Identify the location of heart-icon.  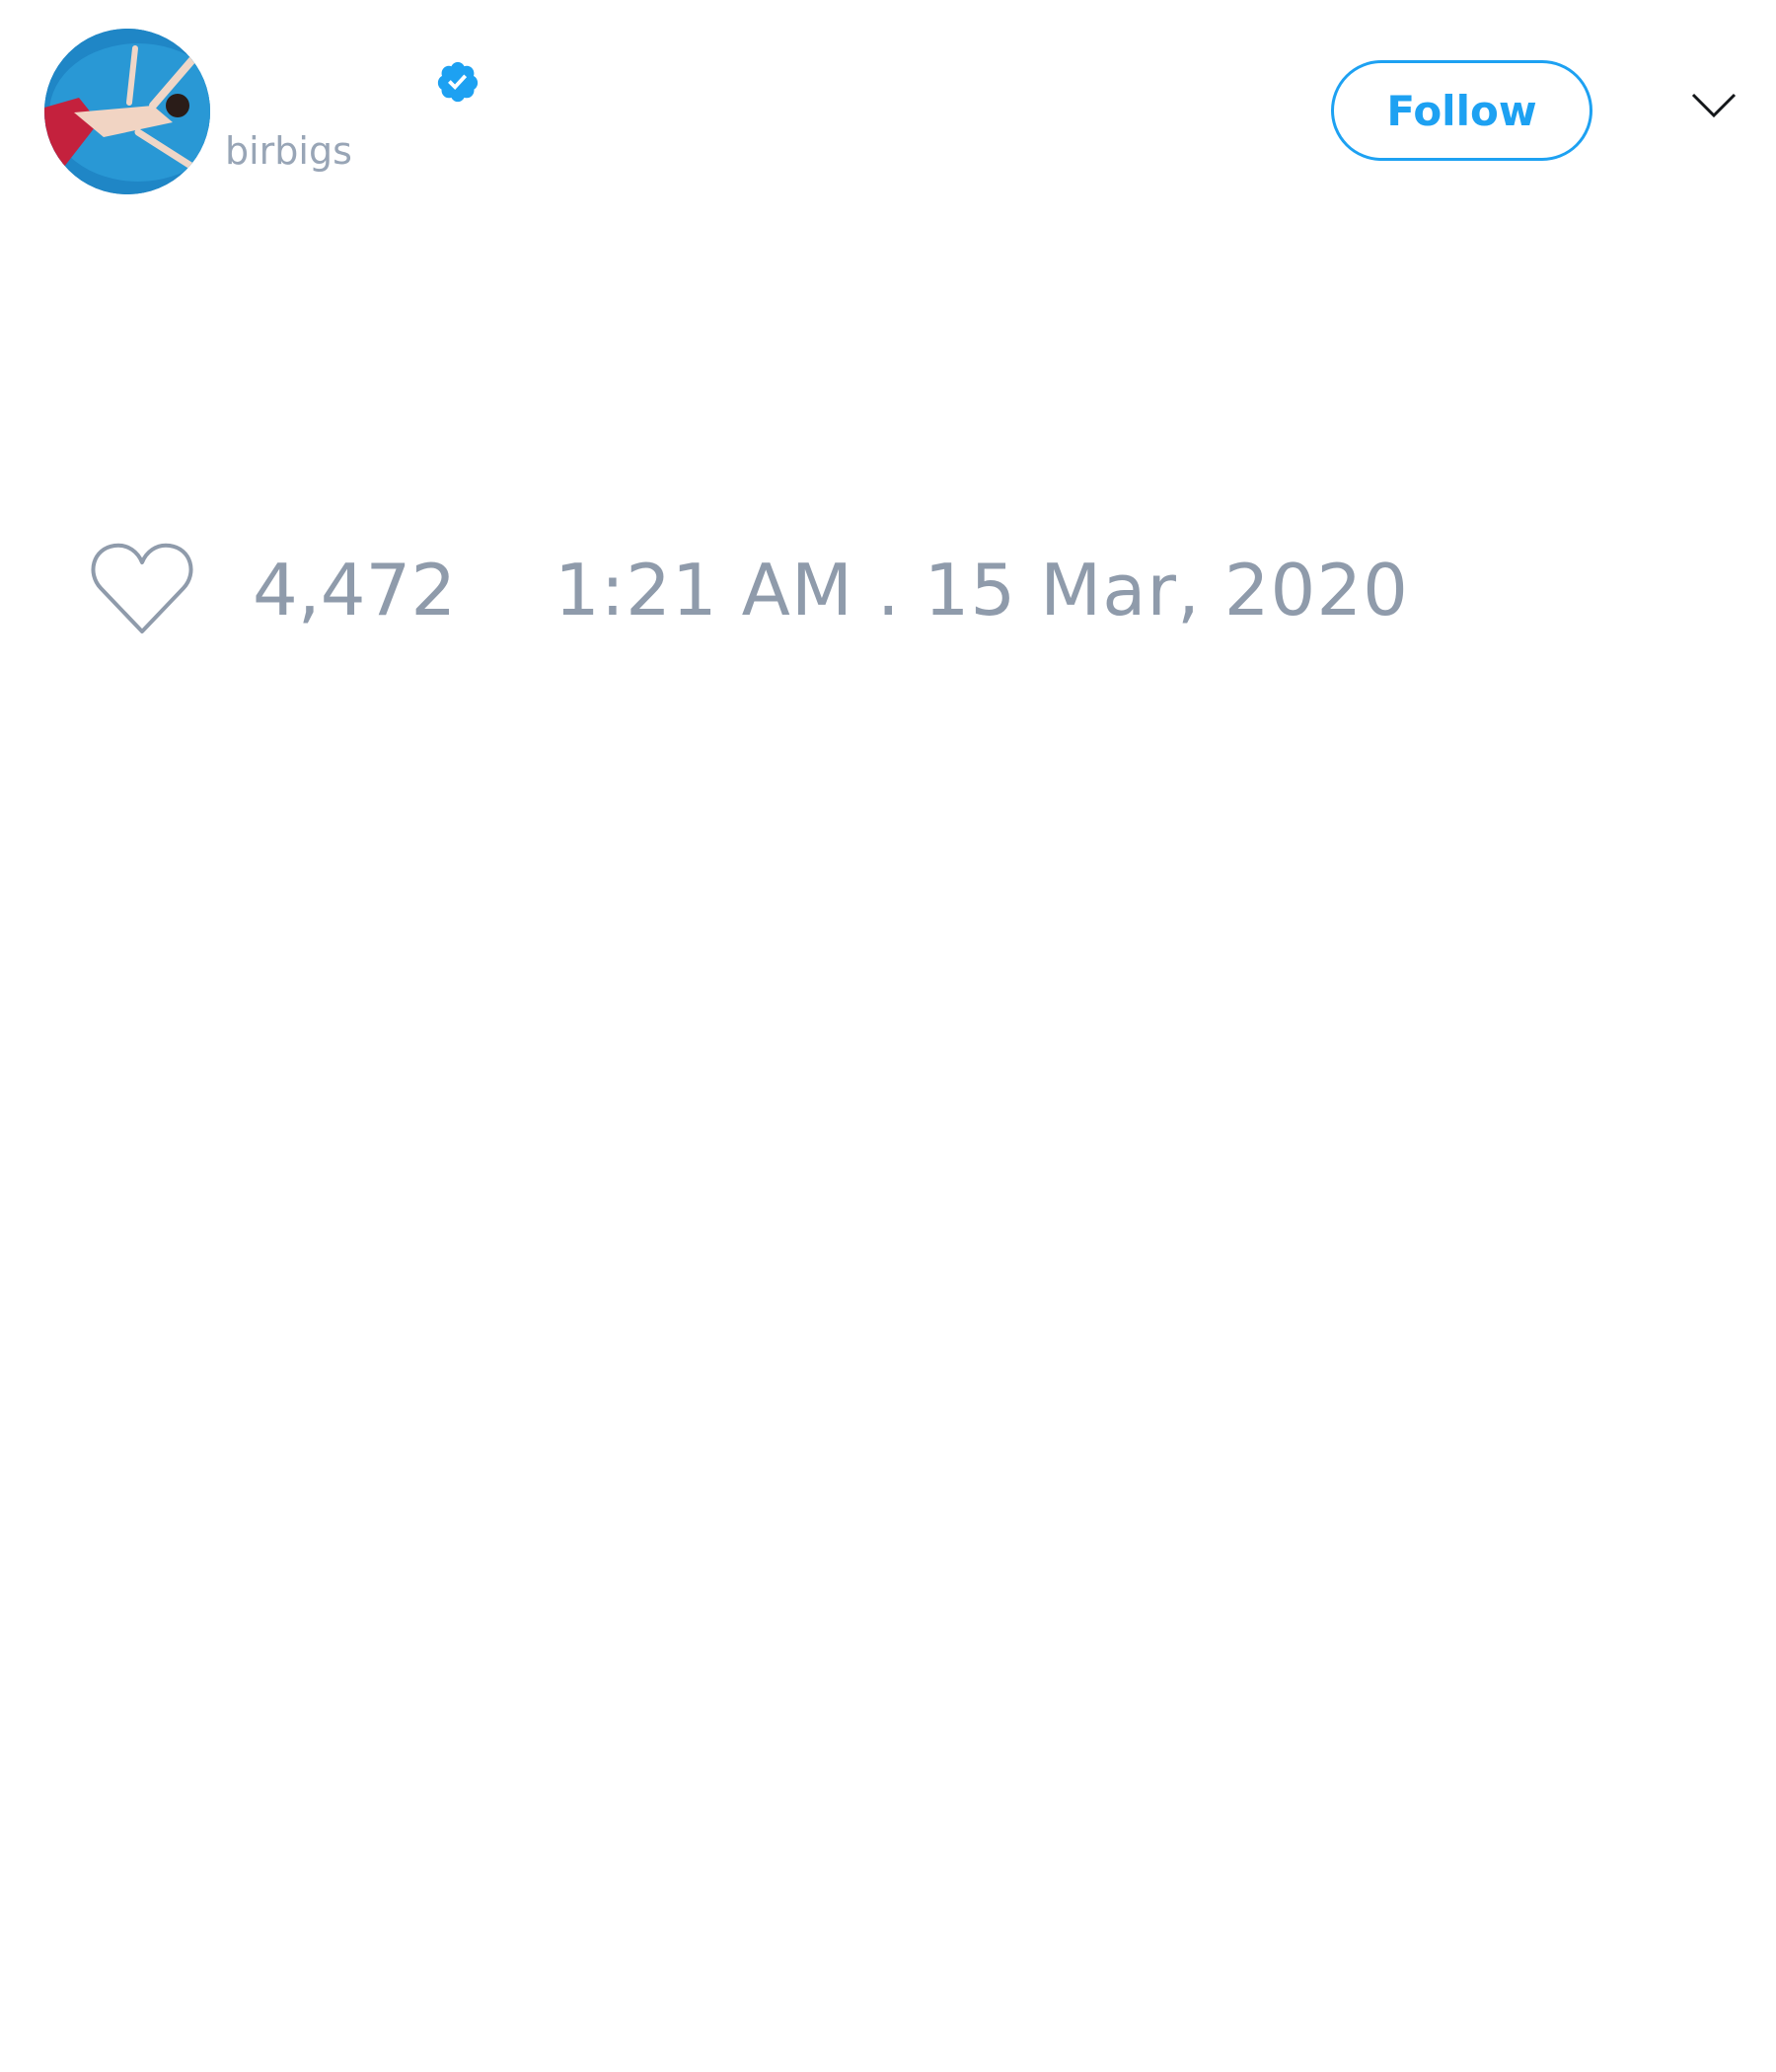
(142, 589).